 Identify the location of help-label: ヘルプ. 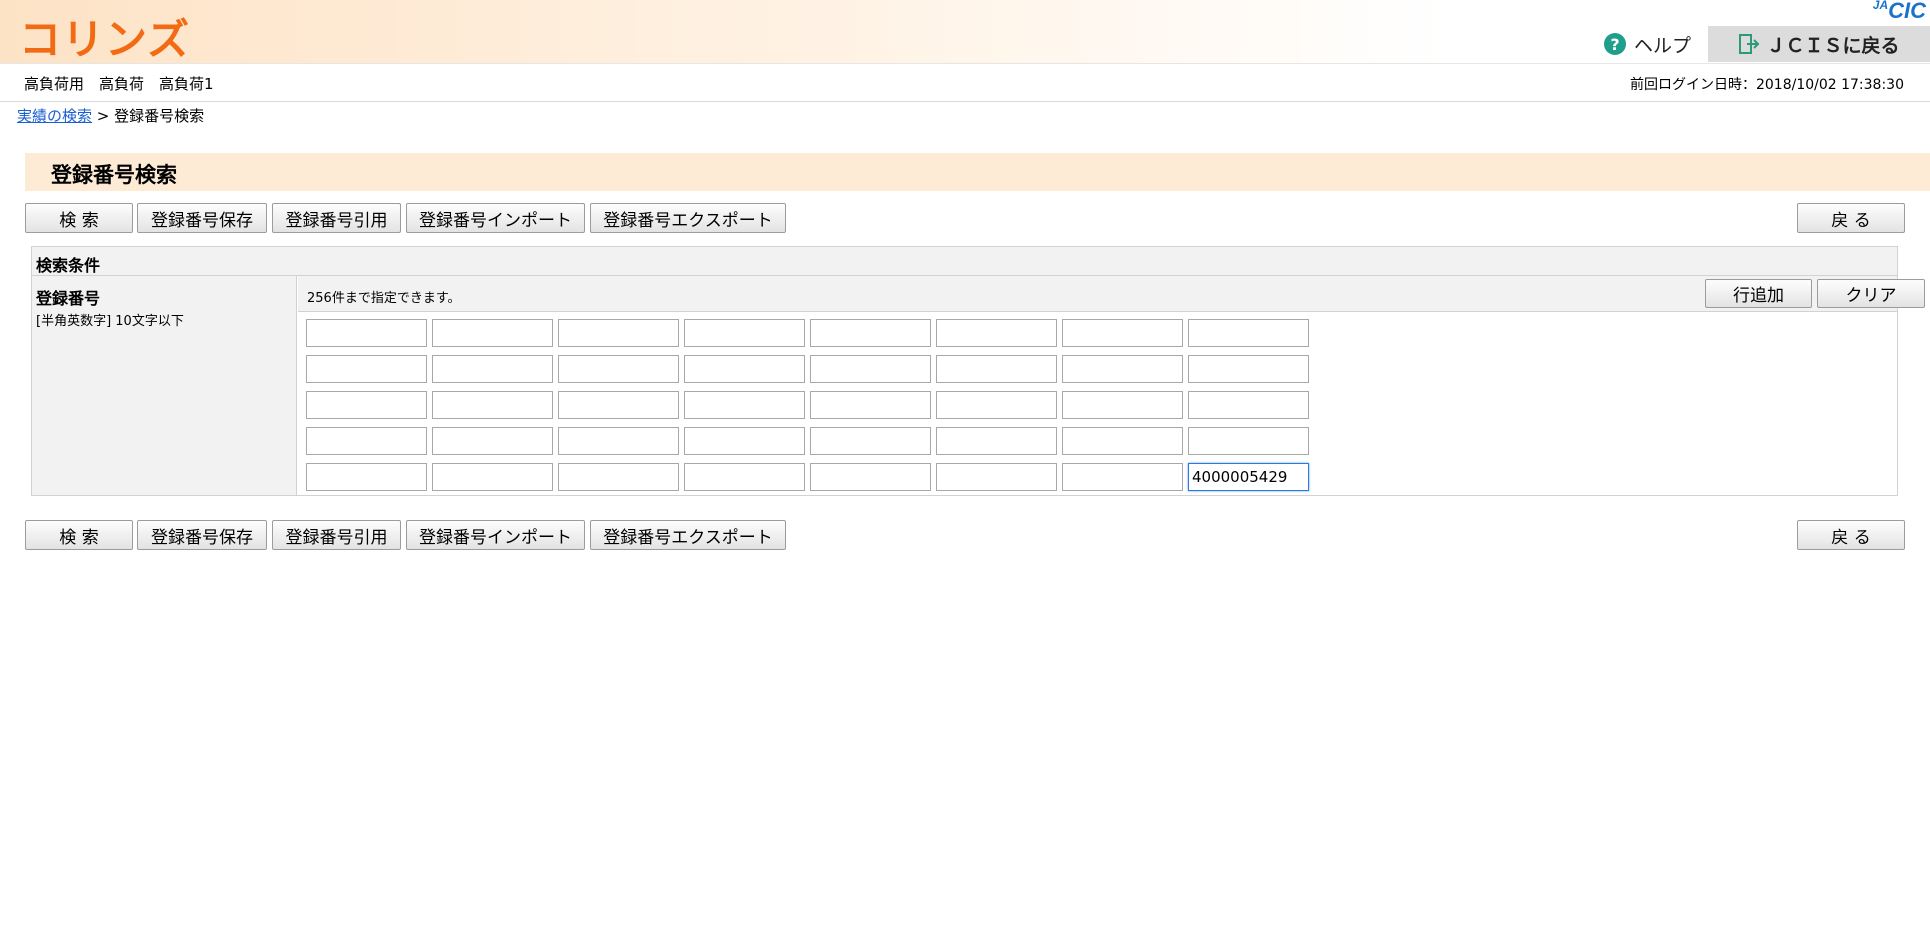
(1663, 45).